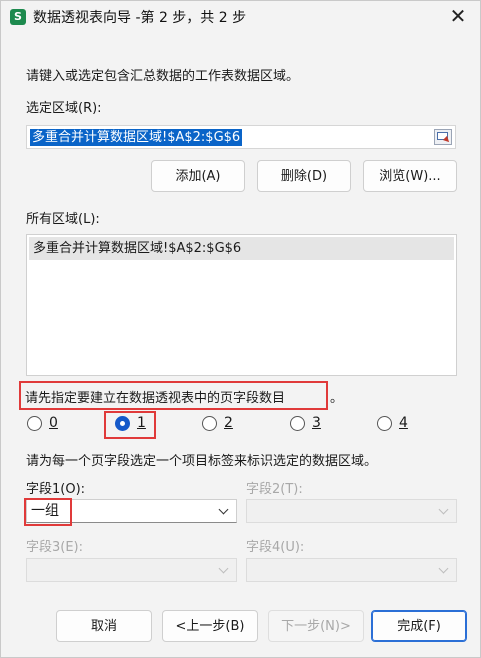 The image size is (481, 658). I want to click on close-icon: ✕, so click(458, 16).